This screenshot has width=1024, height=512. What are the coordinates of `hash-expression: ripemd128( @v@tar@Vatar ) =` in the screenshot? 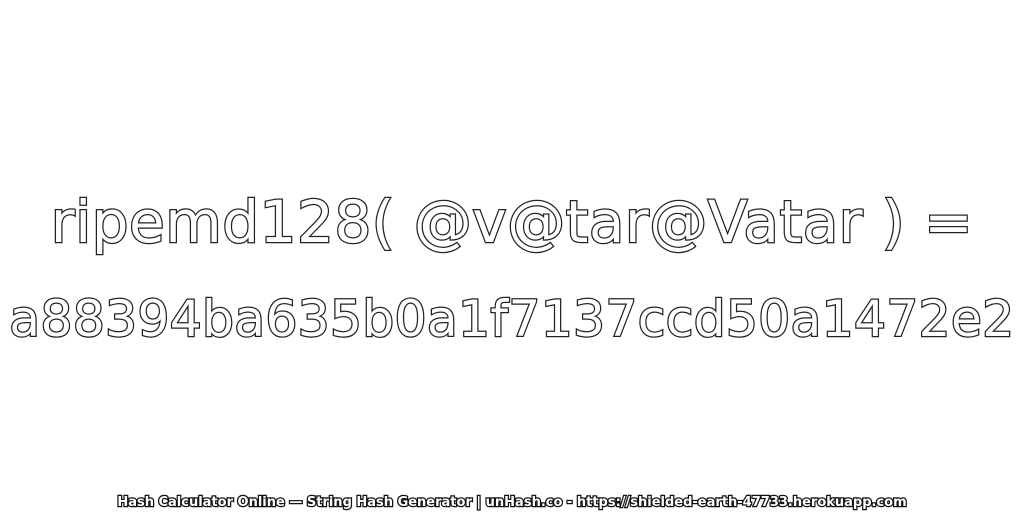 It's located at (512, 222).